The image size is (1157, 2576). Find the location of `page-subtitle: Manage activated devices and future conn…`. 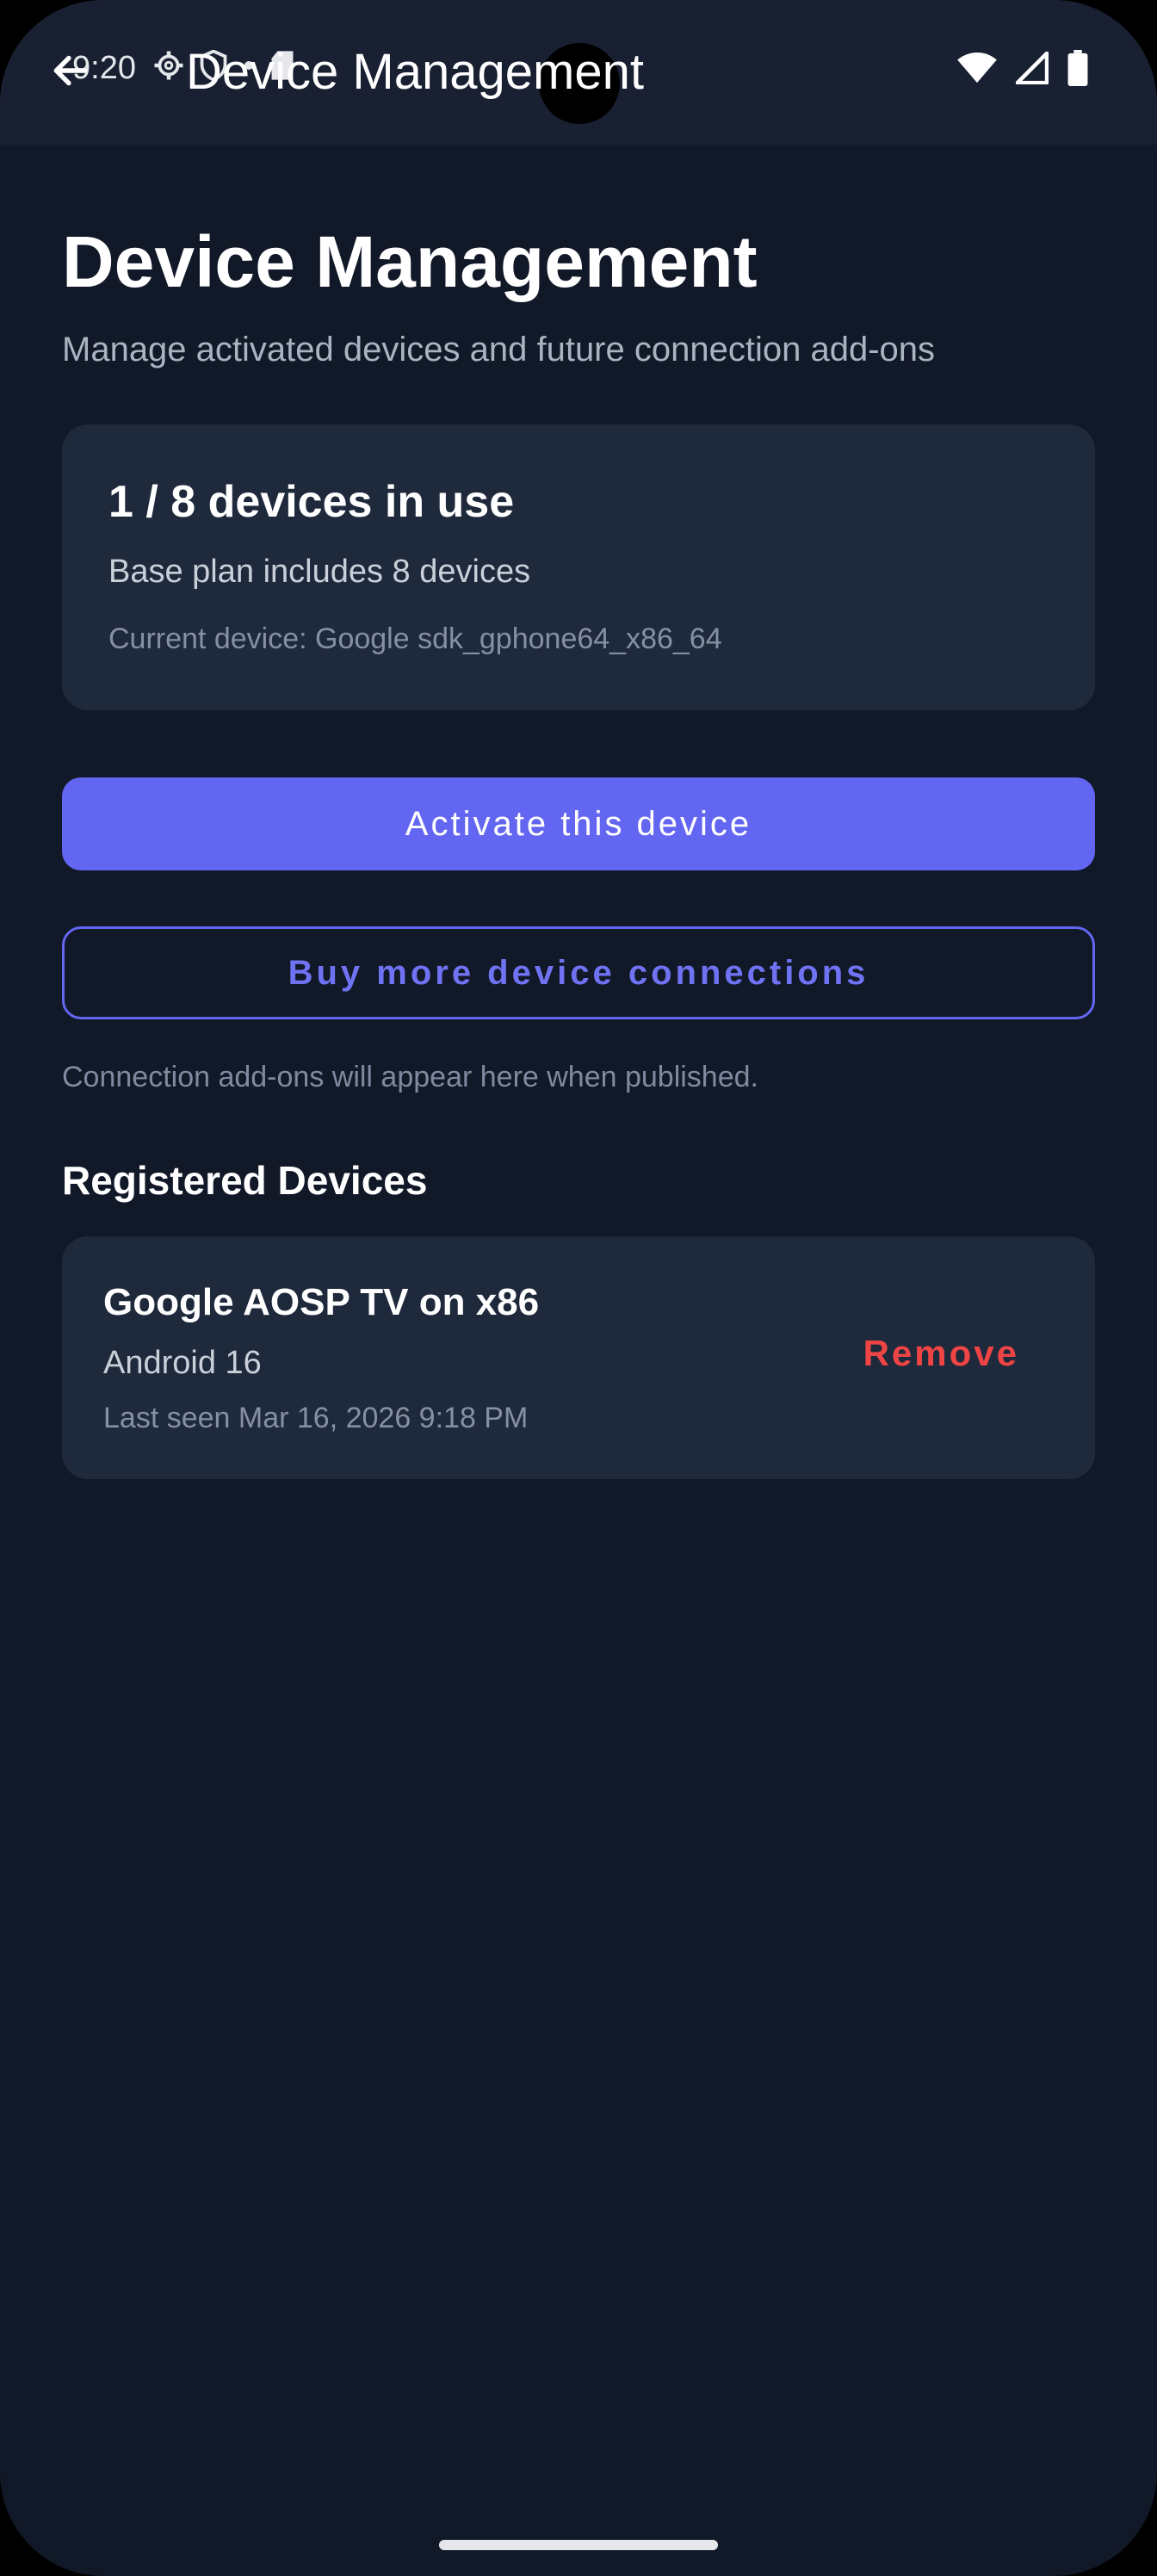

page-subtitle: Manage activated devices and future conn… is located at coordinates (499, 350).